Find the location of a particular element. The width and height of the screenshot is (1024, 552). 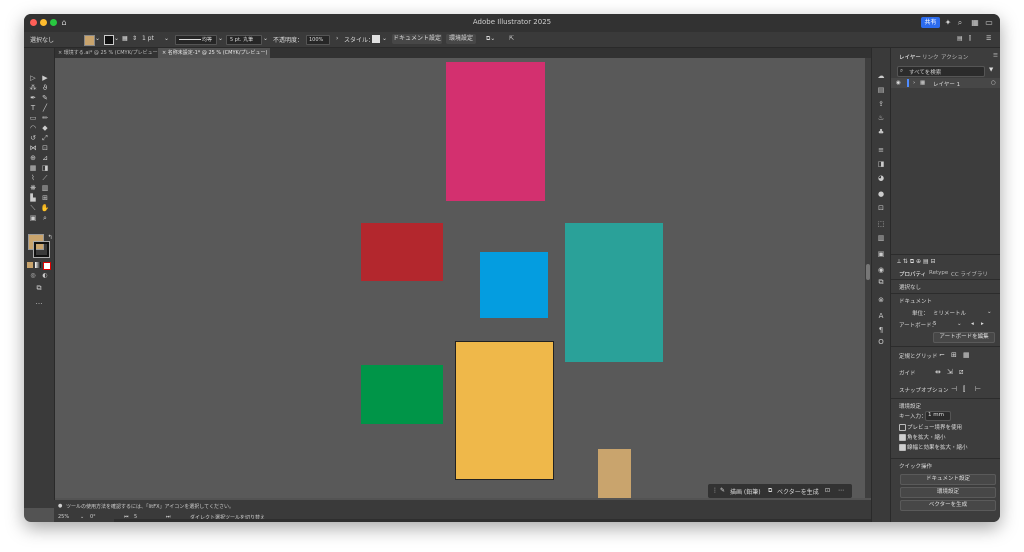

visibility-icon: ◉ is located at coordinates (898, 83).